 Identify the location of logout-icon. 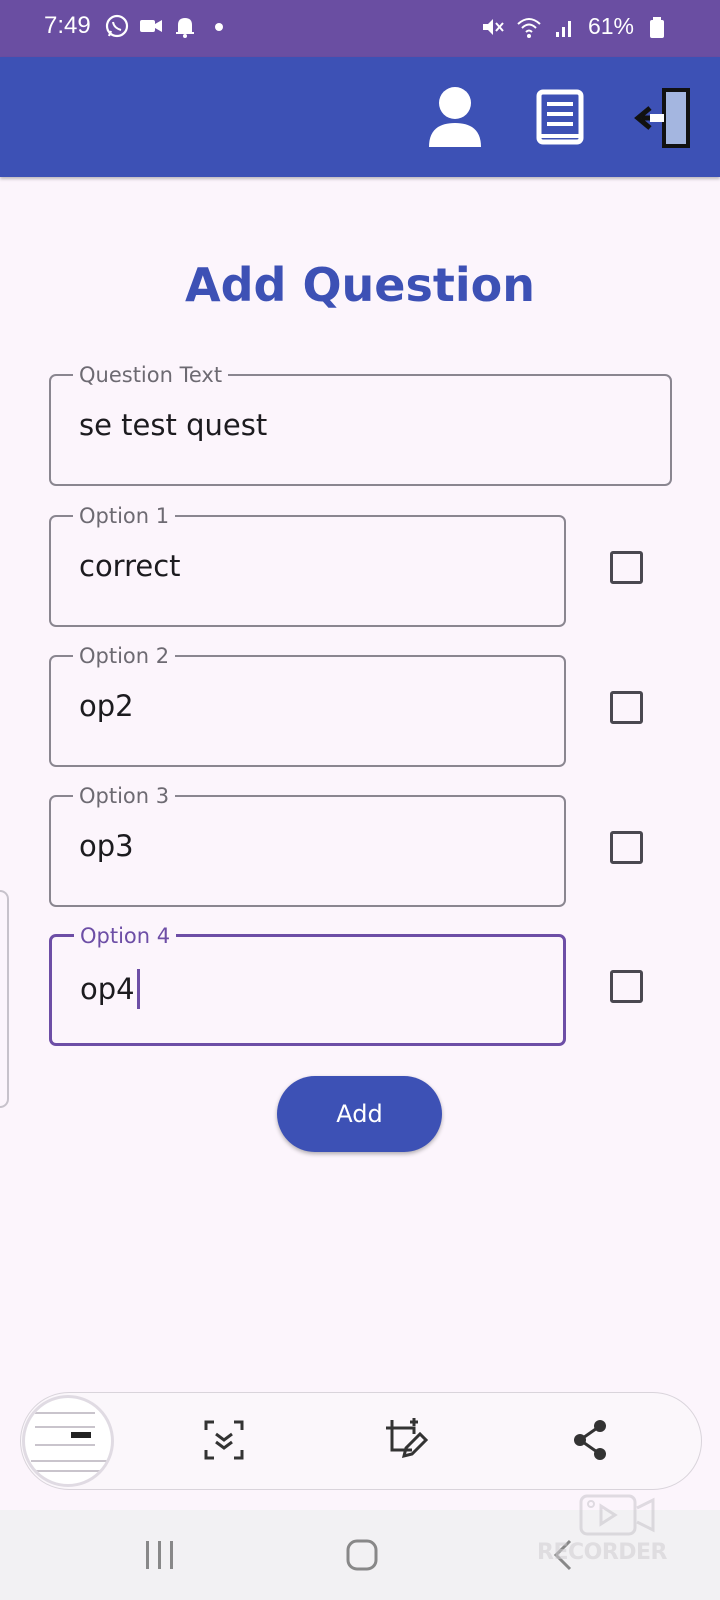
(662, 118).